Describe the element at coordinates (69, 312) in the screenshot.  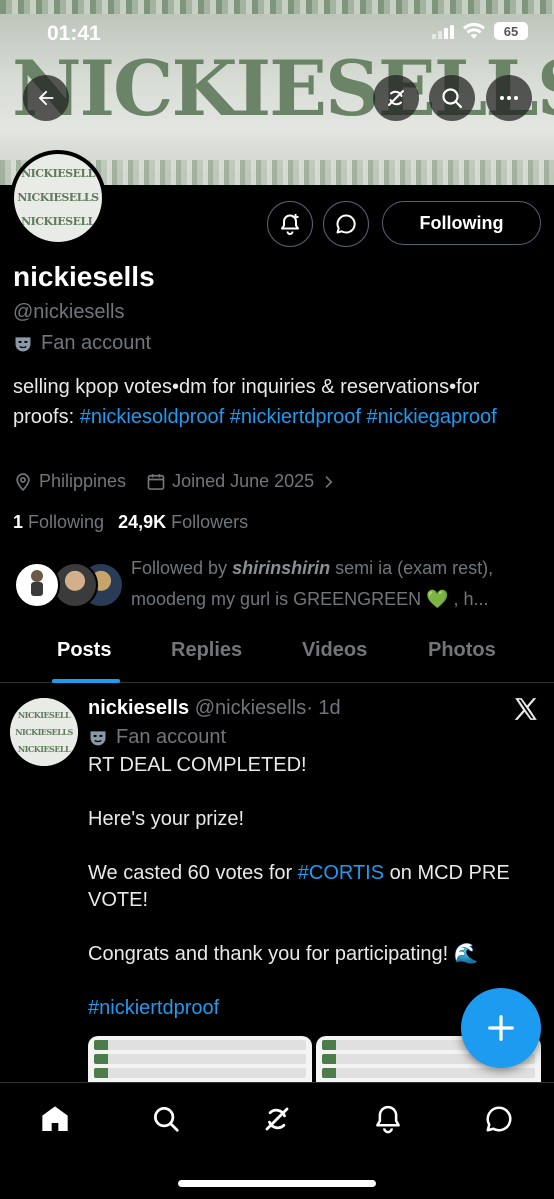
I see `profile-handle: @nickiesells` at that location.